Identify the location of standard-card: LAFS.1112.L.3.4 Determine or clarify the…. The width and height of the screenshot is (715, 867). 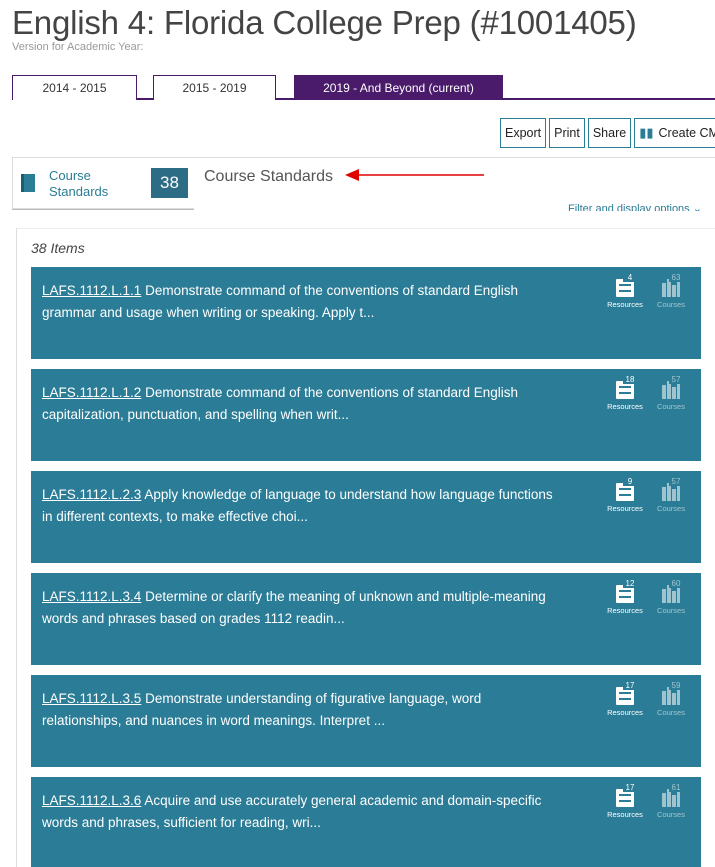
(366, 619).